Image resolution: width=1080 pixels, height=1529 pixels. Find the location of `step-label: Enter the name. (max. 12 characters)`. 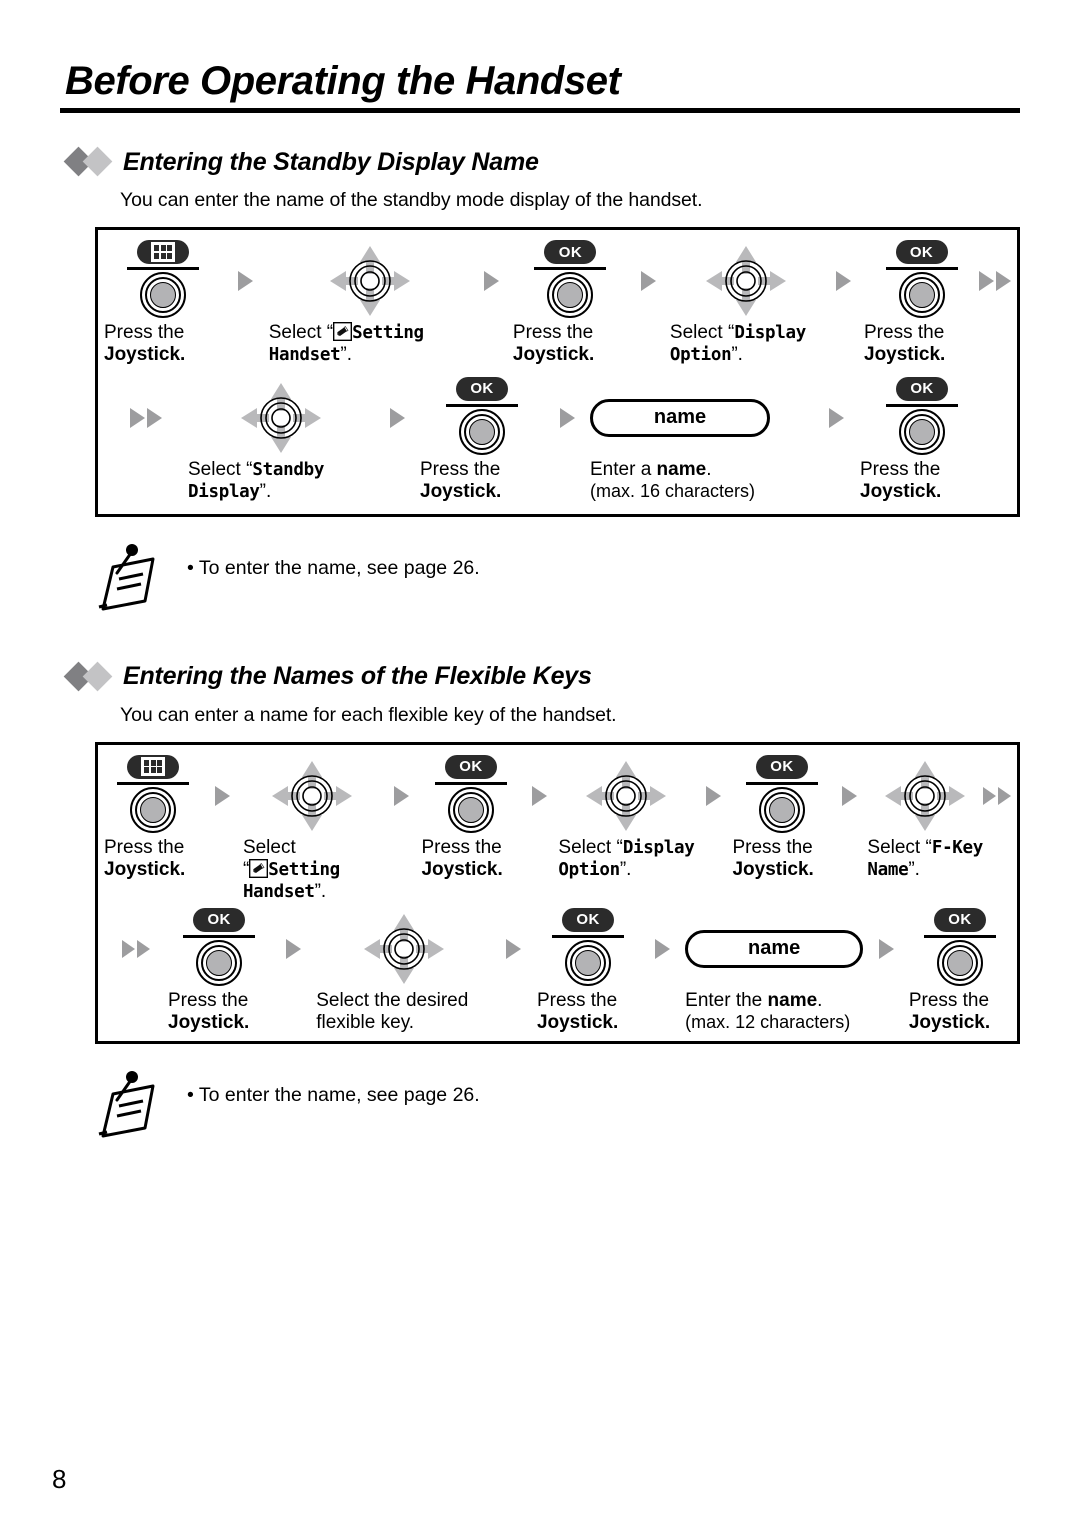

step-label: Enter the name. (max. 12 characters) is located at coordinates (768, 1011).